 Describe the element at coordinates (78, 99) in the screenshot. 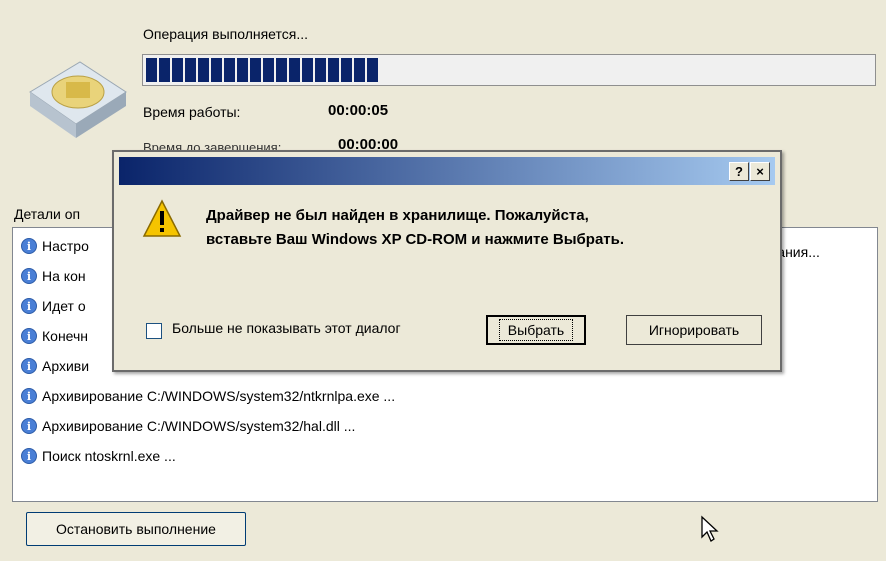

I see `disk-icon` at that location.